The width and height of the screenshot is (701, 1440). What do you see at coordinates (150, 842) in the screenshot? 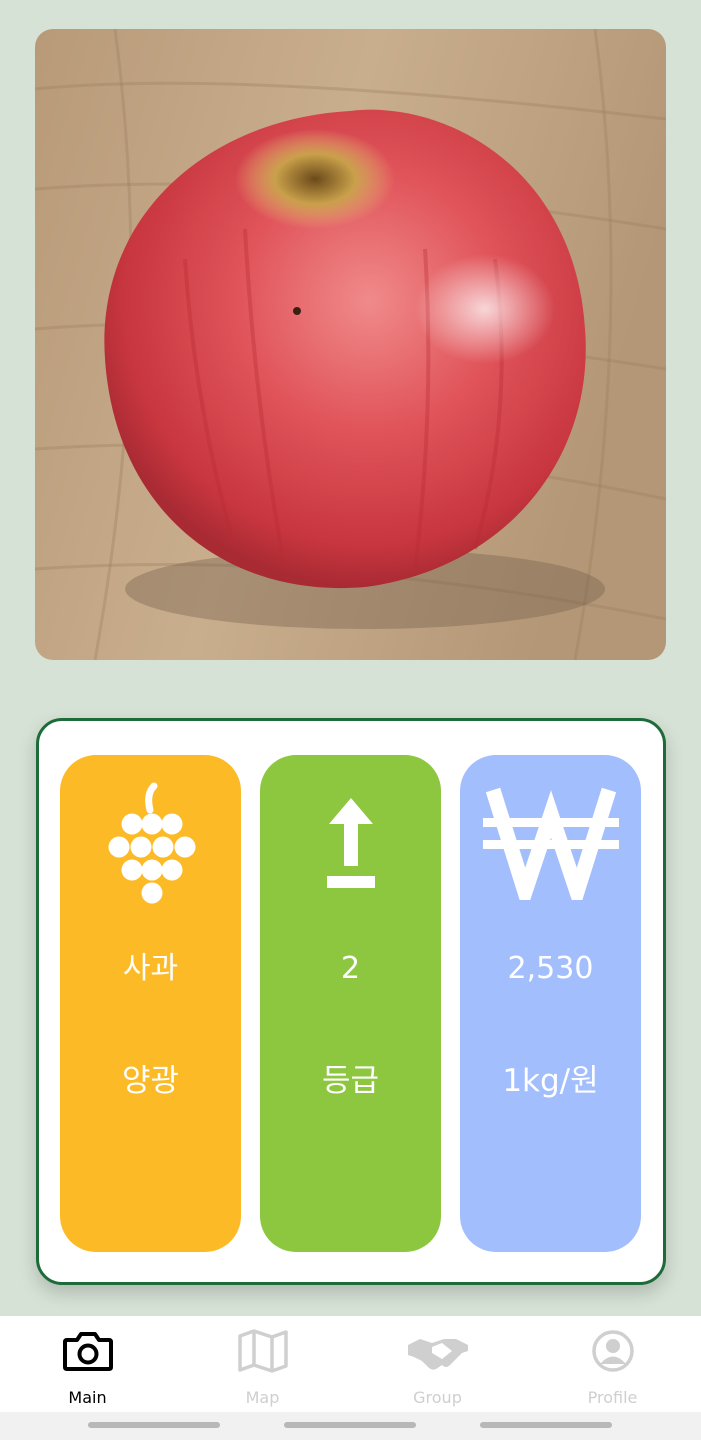
I see `grapes-icon` at bounding box center [150, 842].